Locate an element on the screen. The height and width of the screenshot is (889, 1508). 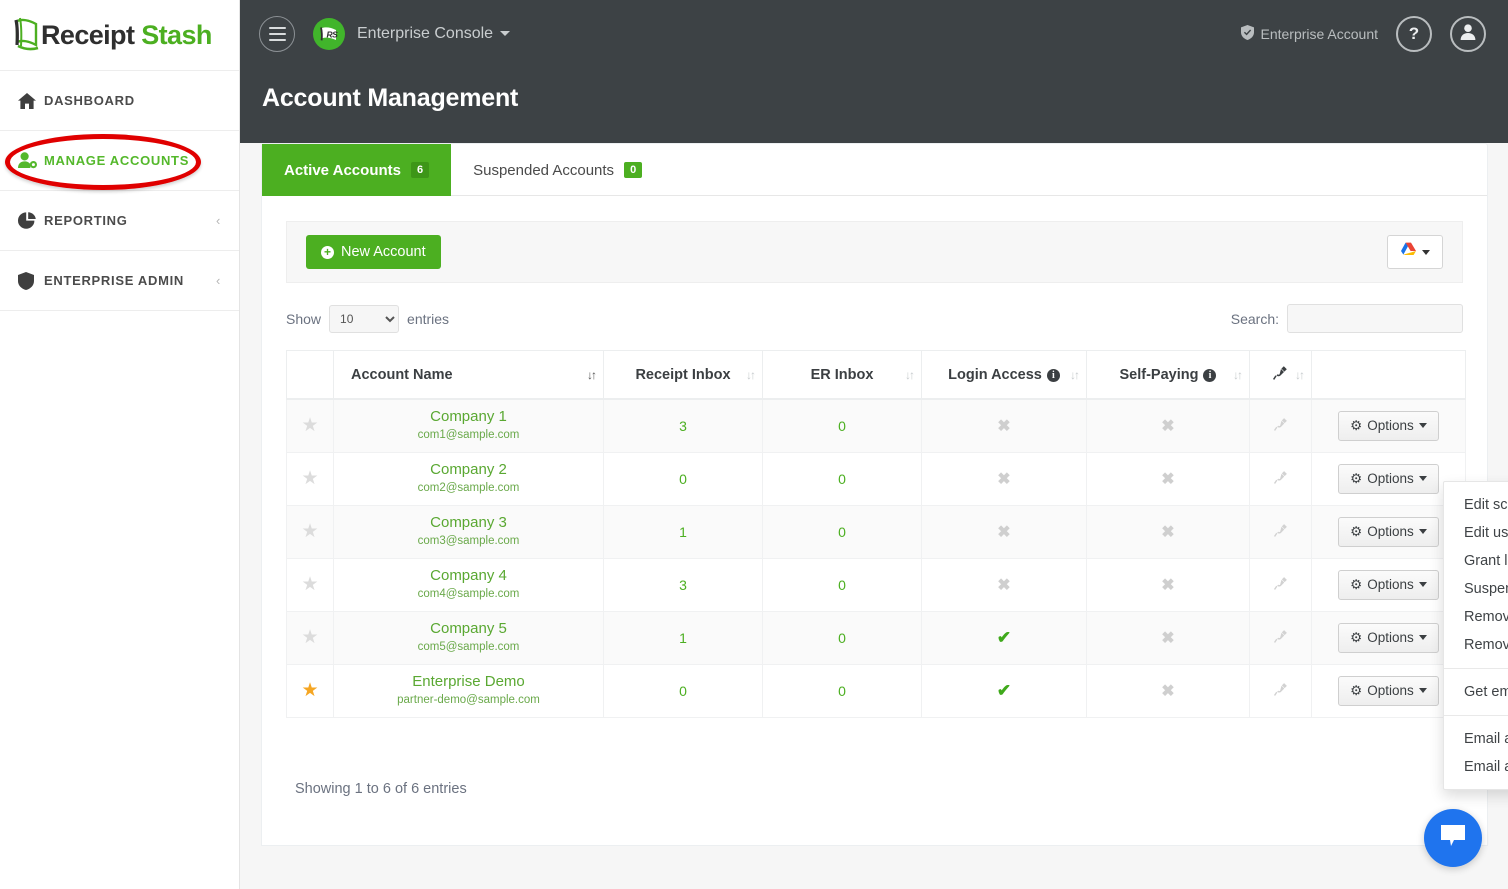
menu-item-email-account: Email account is located at coordinates (1476, 739).